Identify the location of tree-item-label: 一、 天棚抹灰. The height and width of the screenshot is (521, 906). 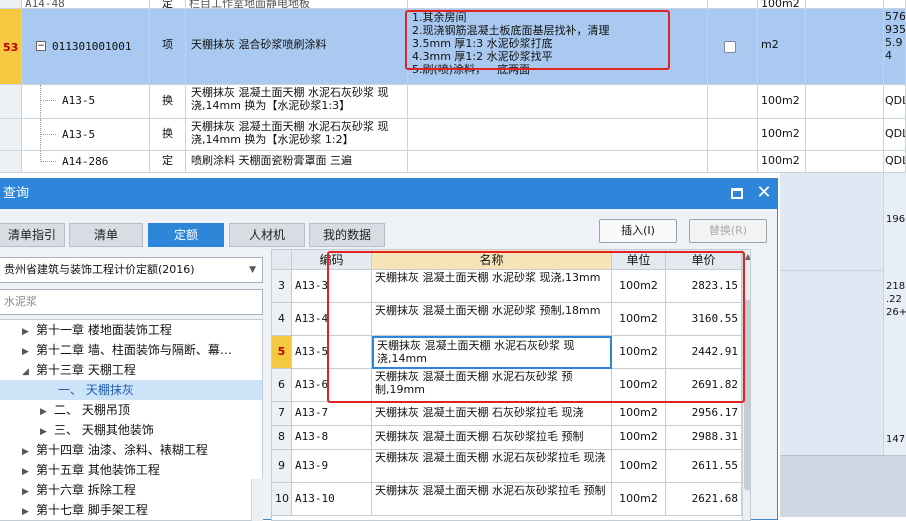
(96, 390).